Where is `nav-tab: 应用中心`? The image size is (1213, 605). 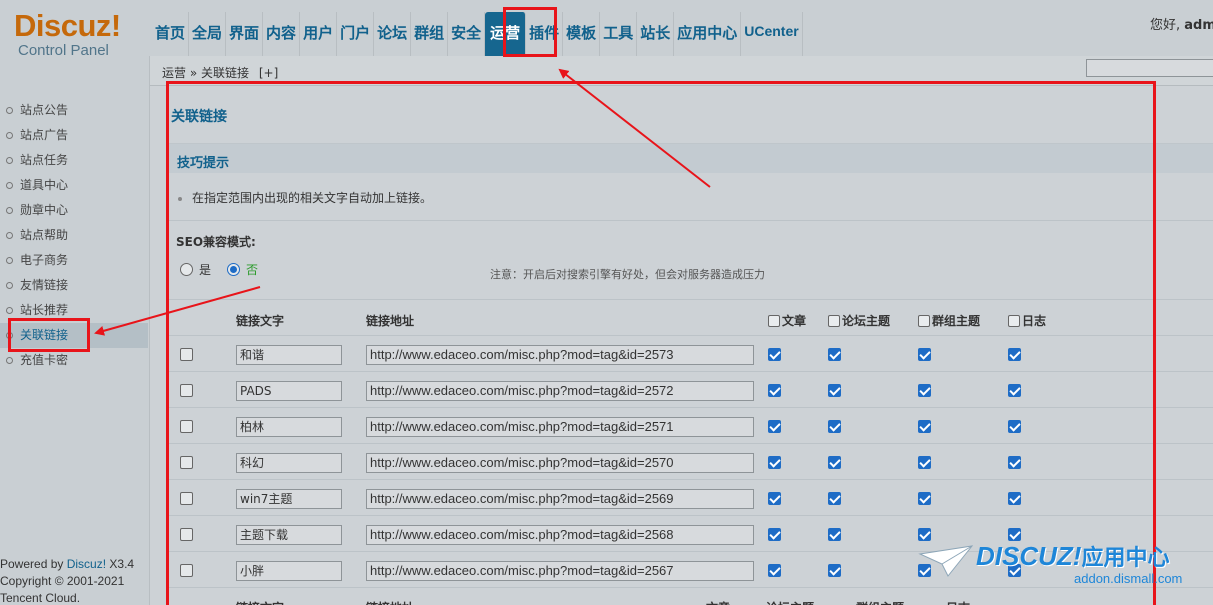
nav-tab: 应用中心 is located at coordinates (708, 35).